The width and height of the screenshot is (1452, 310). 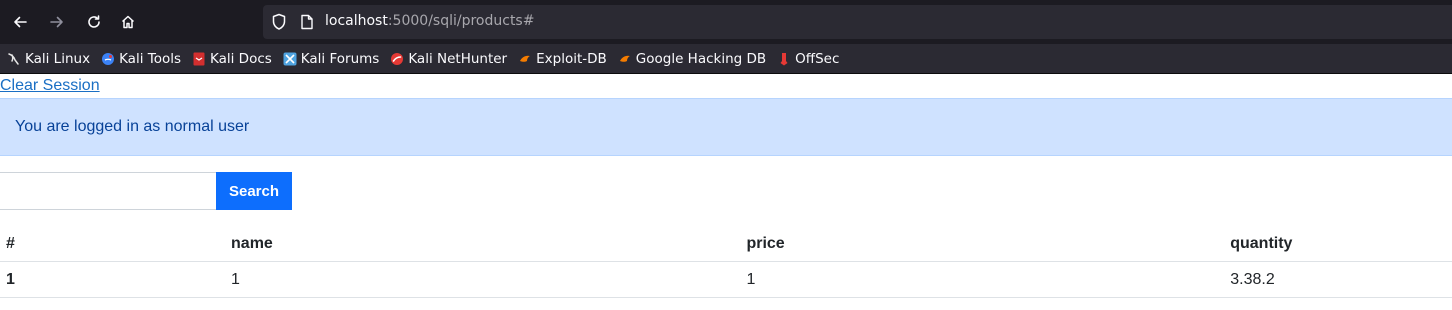 I want to click on ghdb-icon, so click(x=624, y=58).